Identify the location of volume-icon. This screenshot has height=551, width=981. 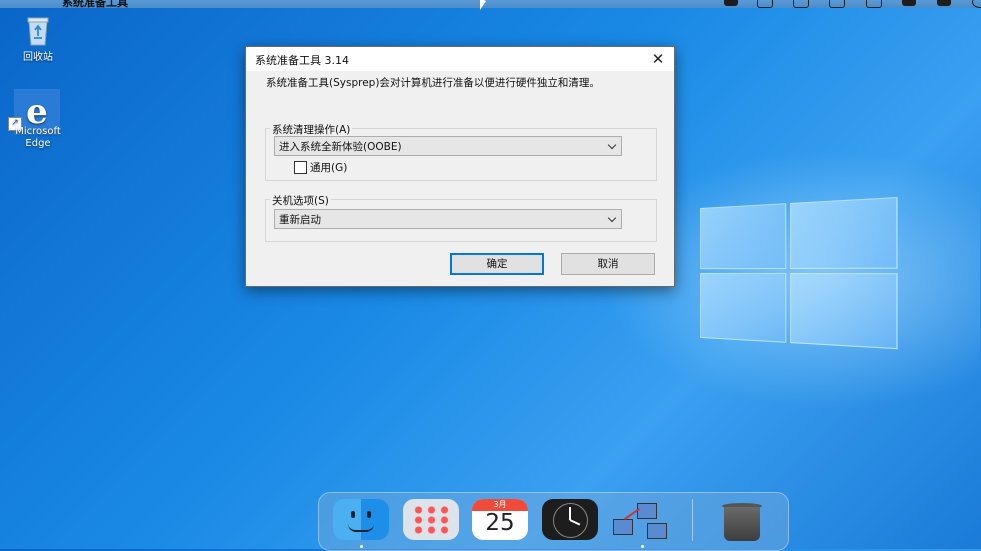
(837, 4).